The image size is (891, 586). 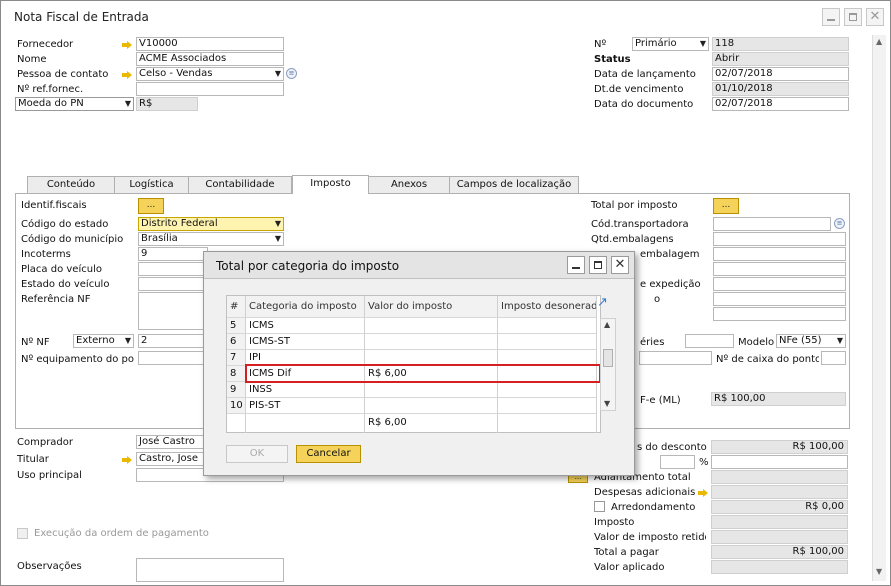 I want to click on tab-campos-localizacao: Campos de localização, so click(x=514, y=184).